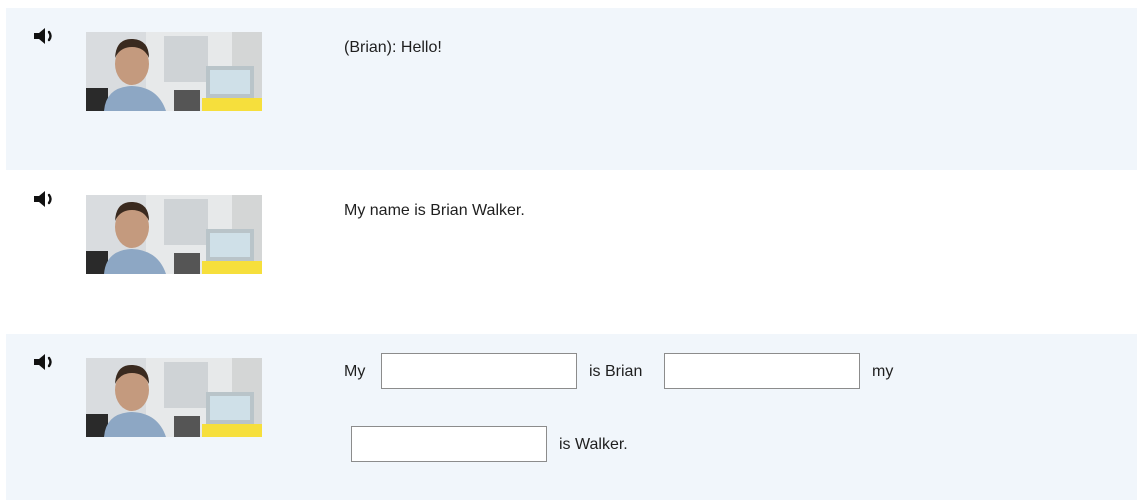 The image size is (1137, 500). Describe the element at coordinates (593, 444) in the screenshot. I see `cloze-word-is-walker: is Walker.` at that location.